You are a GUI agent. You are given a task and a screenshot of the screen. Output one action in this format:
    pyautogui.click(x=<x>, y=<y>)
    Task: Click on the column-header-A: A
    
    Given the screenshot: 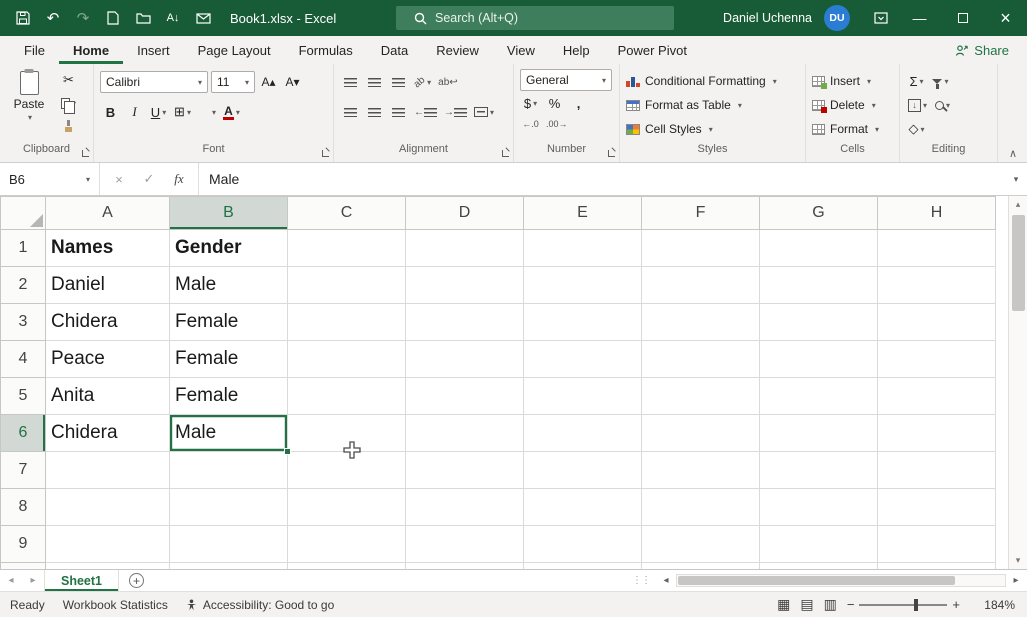 What is the action you would take?
    pyautogui.click(x=107, y=213)
    